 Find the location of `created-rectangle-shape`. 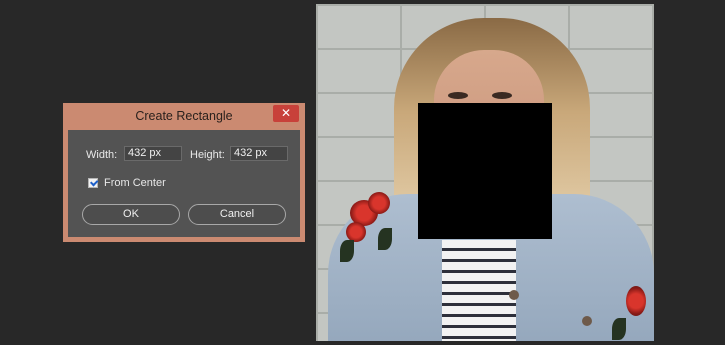

created-rectangle-shape is located at coordinates (485, 171).